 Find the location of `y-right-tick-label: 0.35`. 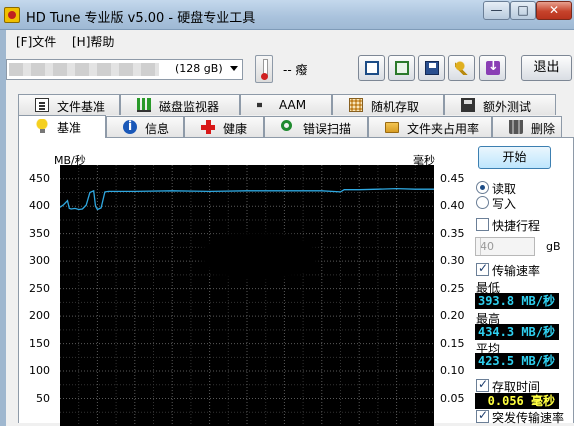

y-right-tick-label: 0.35 is located at coordinates (452, 233).